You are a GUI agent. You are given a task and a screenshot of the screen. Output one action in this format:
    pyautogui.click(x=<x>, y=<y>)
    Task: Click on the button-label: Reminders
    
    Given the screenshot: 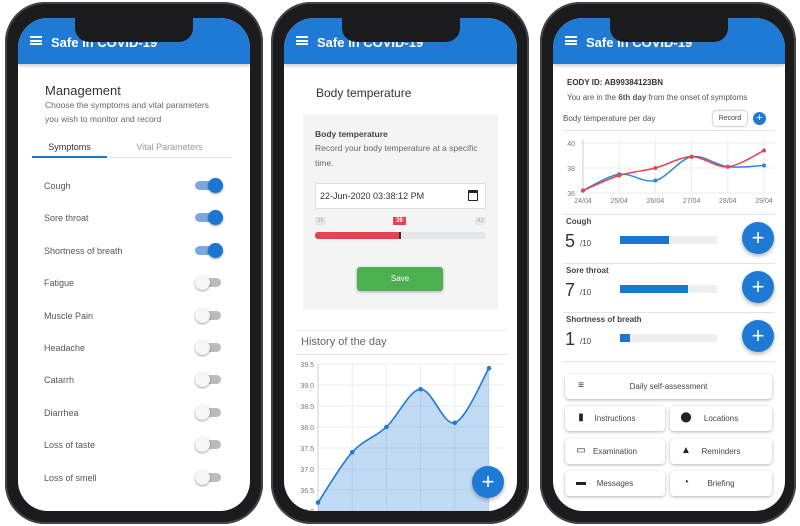 What is the action you would take?
    pyautogui.click(x=721, y=451)
    